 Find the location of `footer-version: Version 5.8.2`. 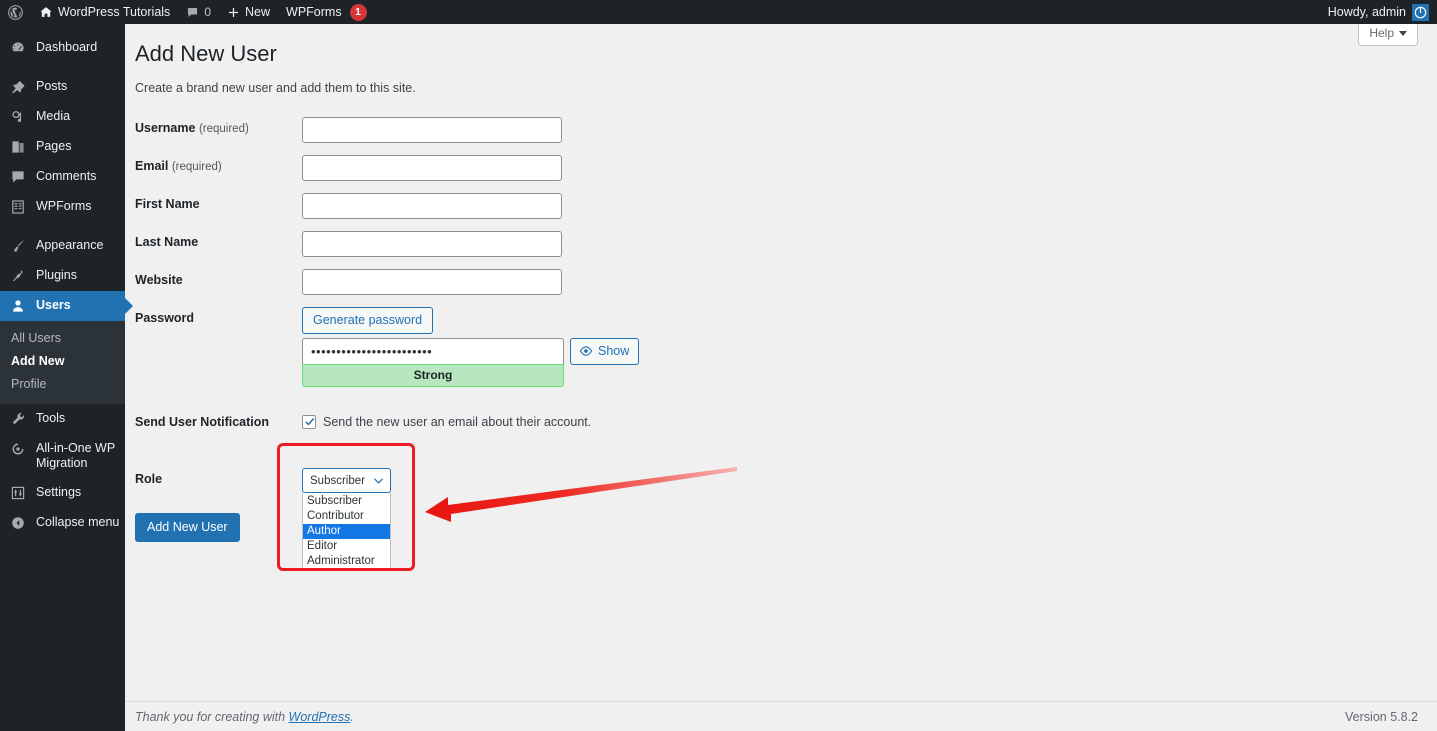

footer-version: Version 5.8.2 is located at coordinates (1381, 716).